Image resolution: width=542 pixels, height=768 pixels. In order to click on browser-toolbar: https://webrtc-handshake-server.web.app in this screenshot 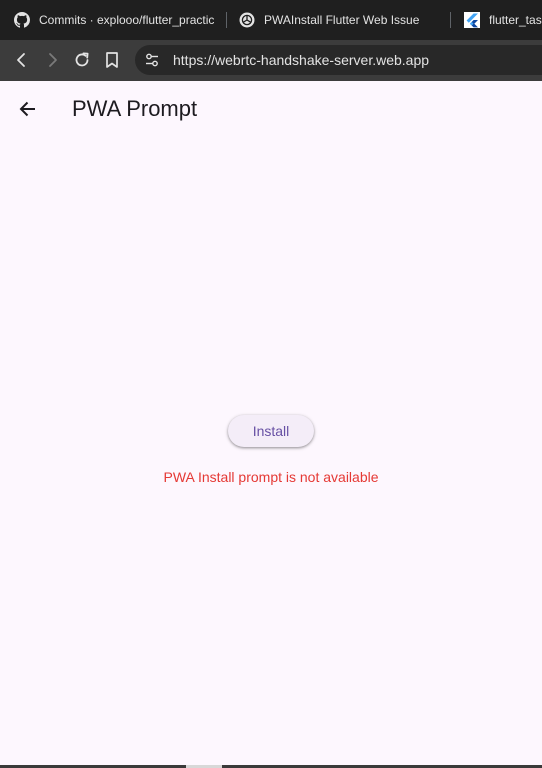, I will do `click(271, 60)`.